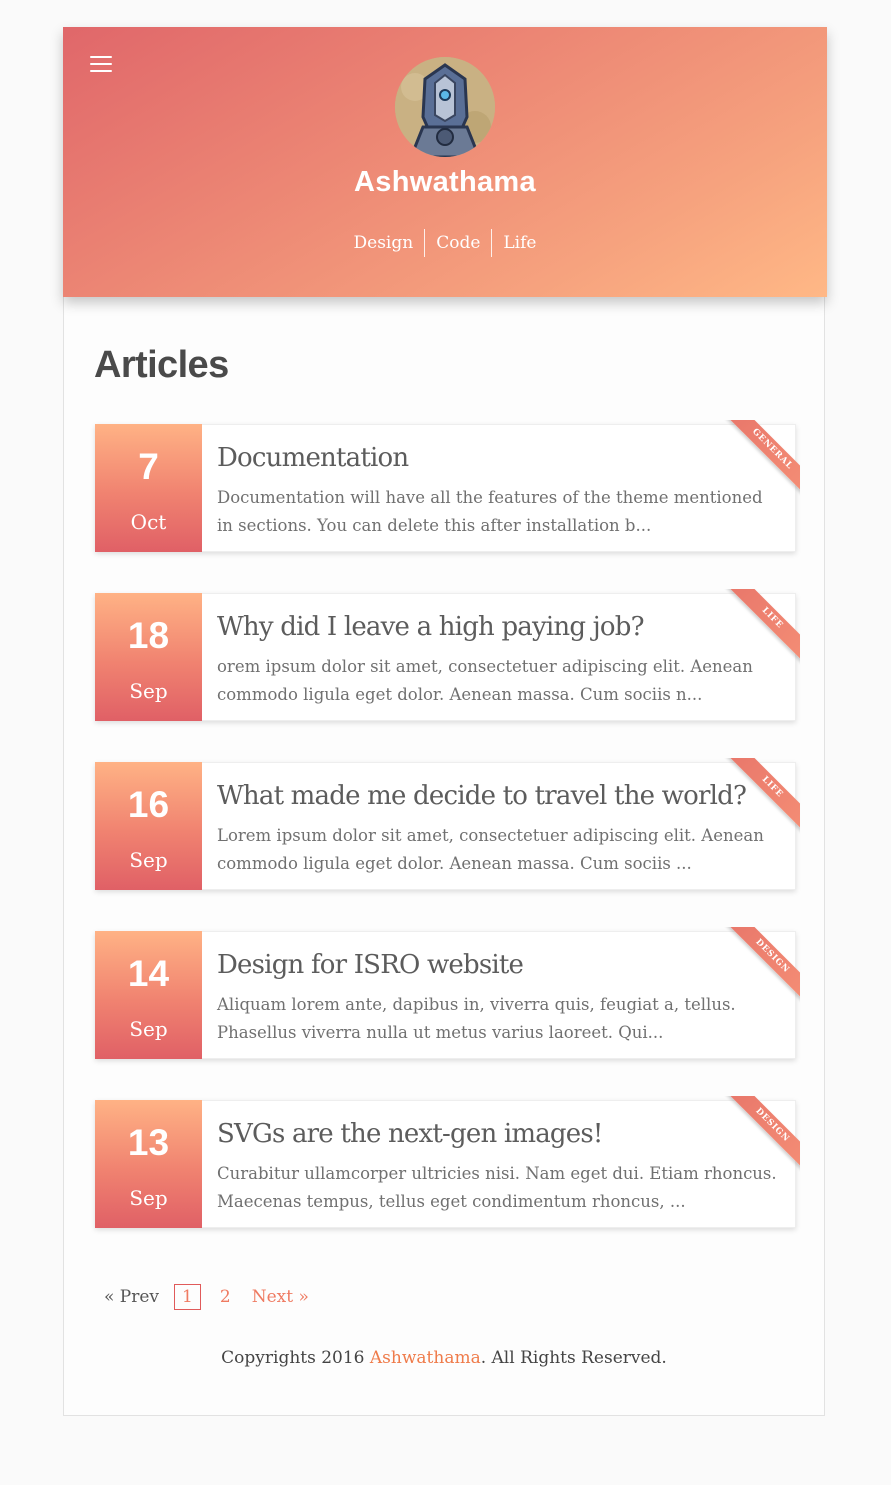 This screenshot has width=891, height=1485. Describe the element at coordinates (445, 107) in the screenshot. I see `avatar` at that location.